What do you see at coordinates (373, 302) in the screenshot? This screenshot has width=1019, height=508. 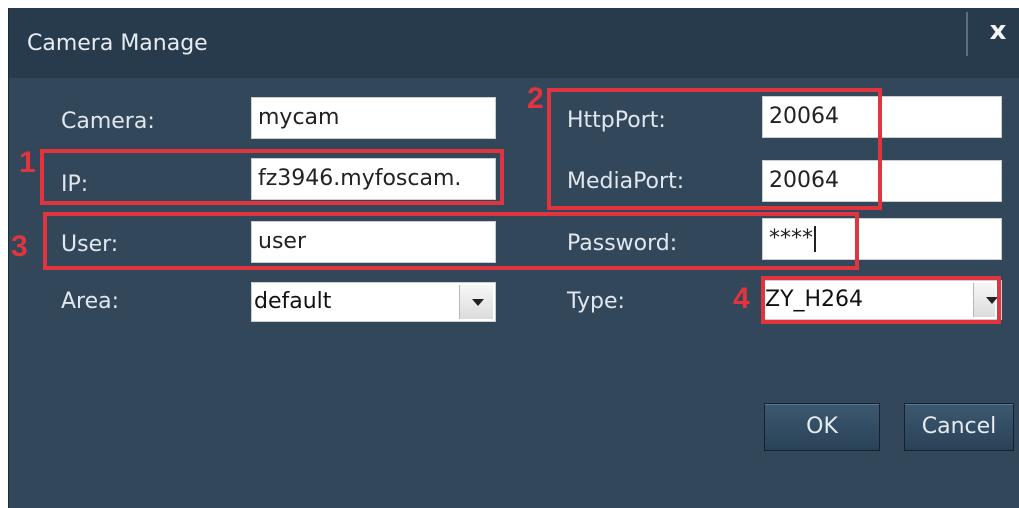 I see `area-select: default` at bounding box center [373, 302].